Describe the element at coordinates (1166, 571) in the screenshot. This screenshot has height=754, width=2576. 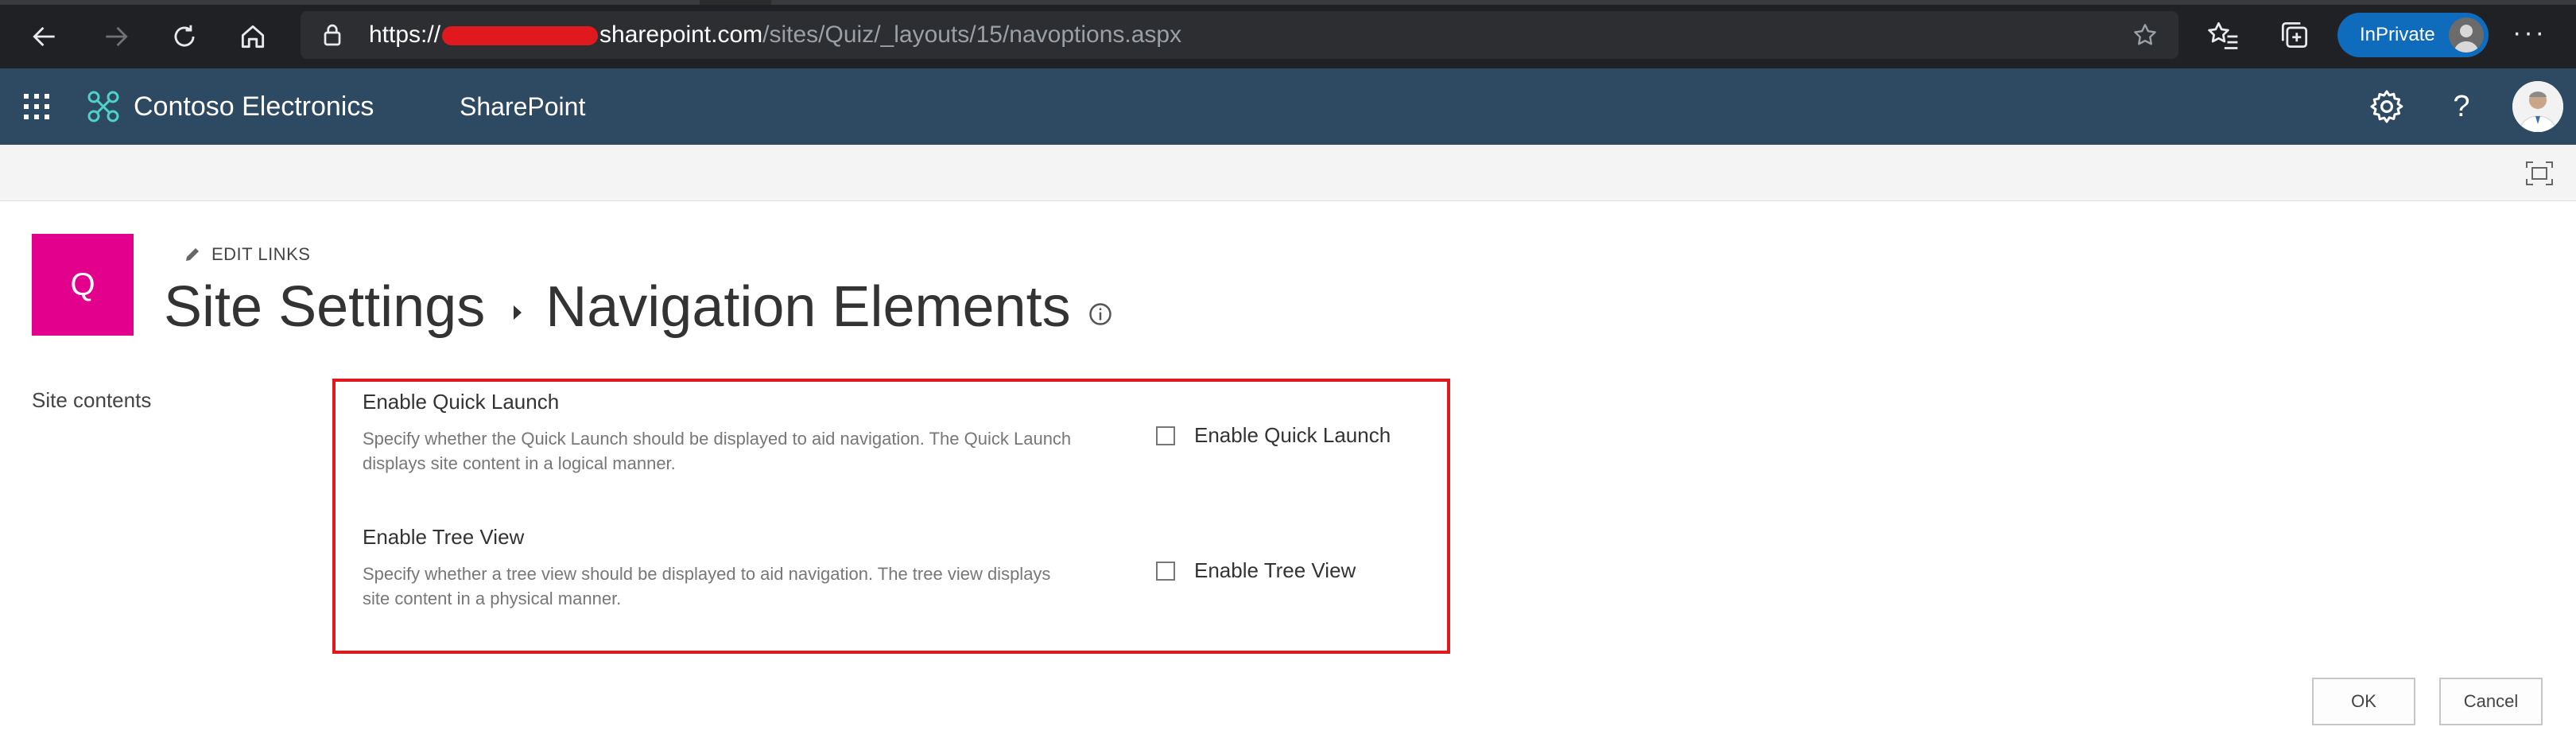
I see `tree-view-checkbox` at that location.